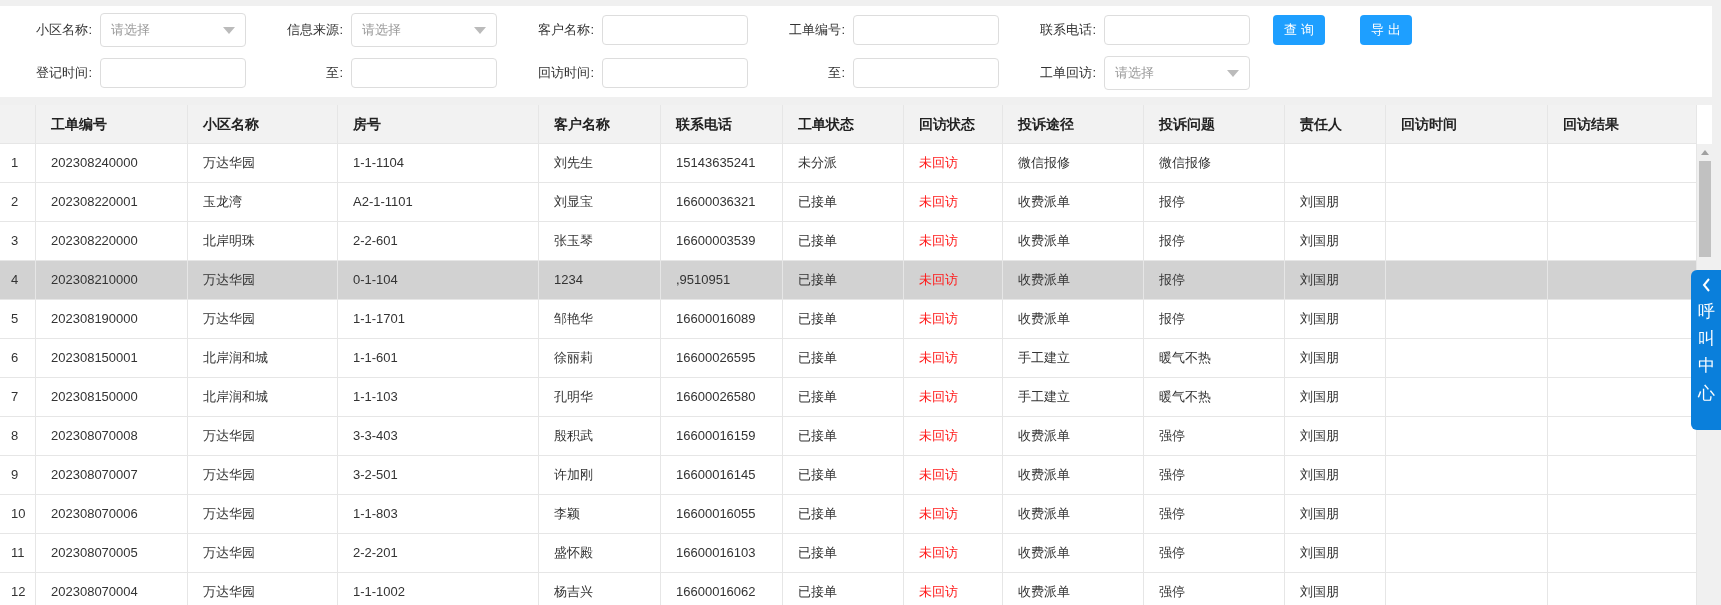  What do you see at coordinates (94, 514) in the screenshot?
I see `table-cell-text: 202308070006` at bounding box center [94, 514].